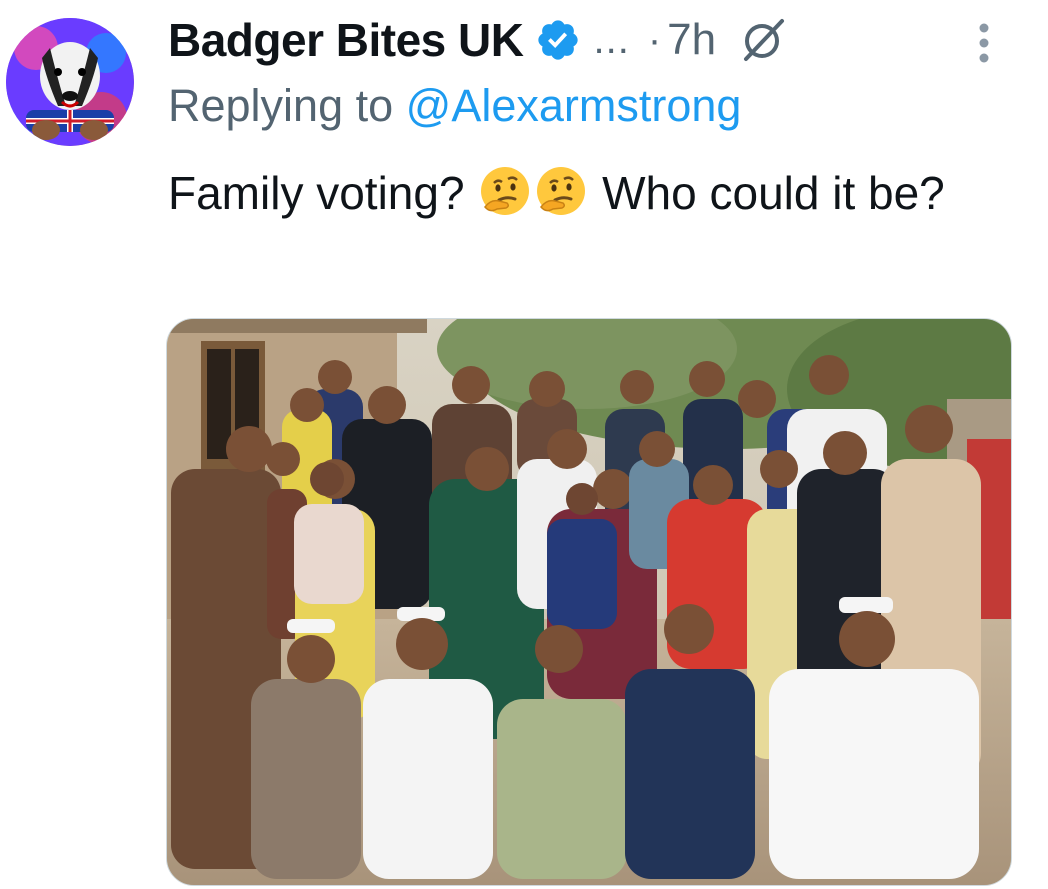  What do you see at coordinates (984, 43) in the screenshot?
I see `more-vertical-icon` at bounding box center [984, 43].